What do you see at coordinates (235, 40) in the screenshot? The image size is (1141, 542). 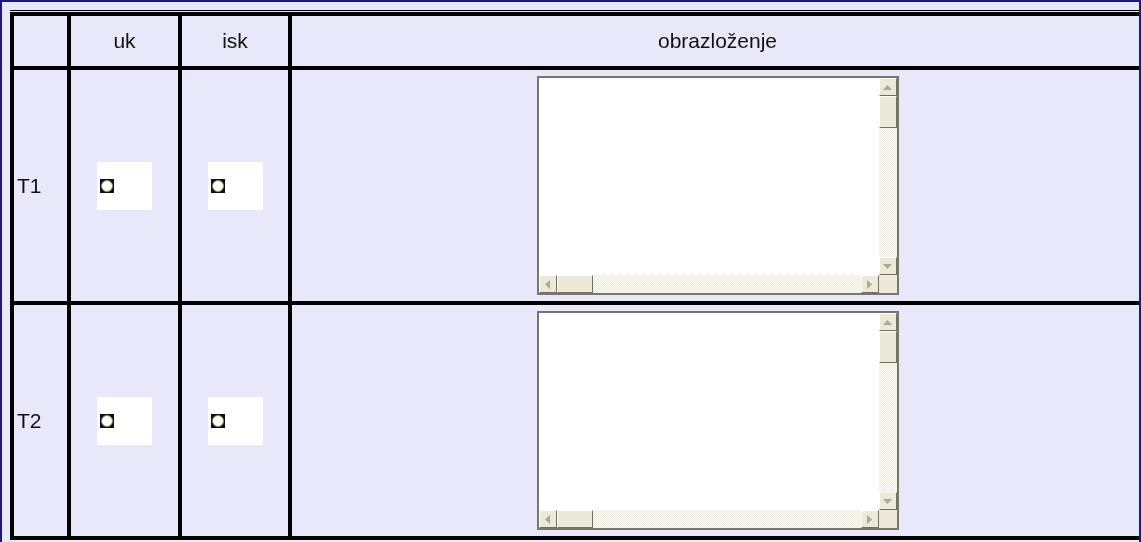 I see `column-header: isk` at bounding box center [235, 40].